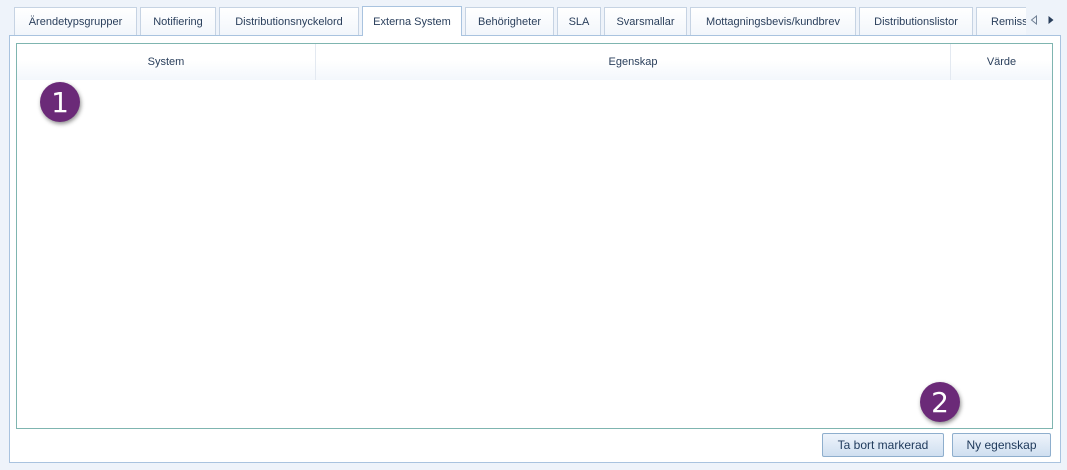 The height and width of the screenshot is (470, 1067). Describe the element at coordinates (75, 21) in the screenshot. I see `tab-arendetypsgrupper: Ärendetypsgrupper` at that location.